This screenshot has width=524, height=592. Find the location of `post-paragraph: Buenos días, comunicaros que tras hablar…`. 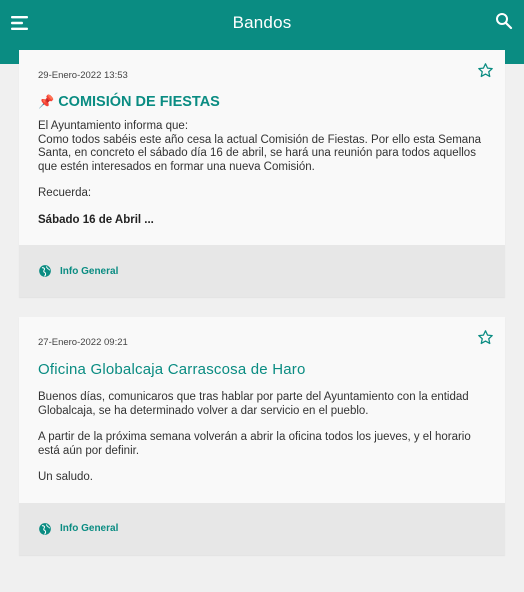

post-paragraph: Buenos días, comunicaros que tras hablar… is located at coordinates (253, 404).